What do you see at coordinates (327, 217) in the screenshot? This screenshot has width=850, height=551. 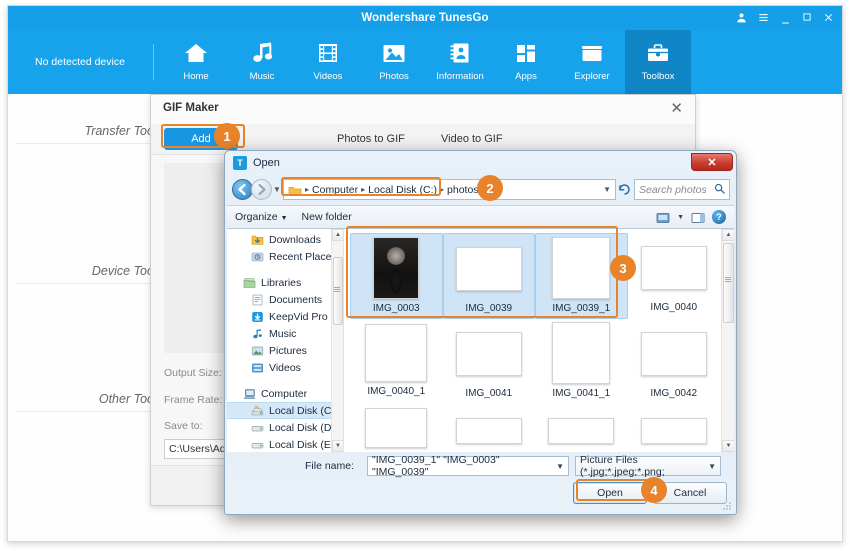 I see `new-folder-button: New folder` at bounding box center [327, 217].